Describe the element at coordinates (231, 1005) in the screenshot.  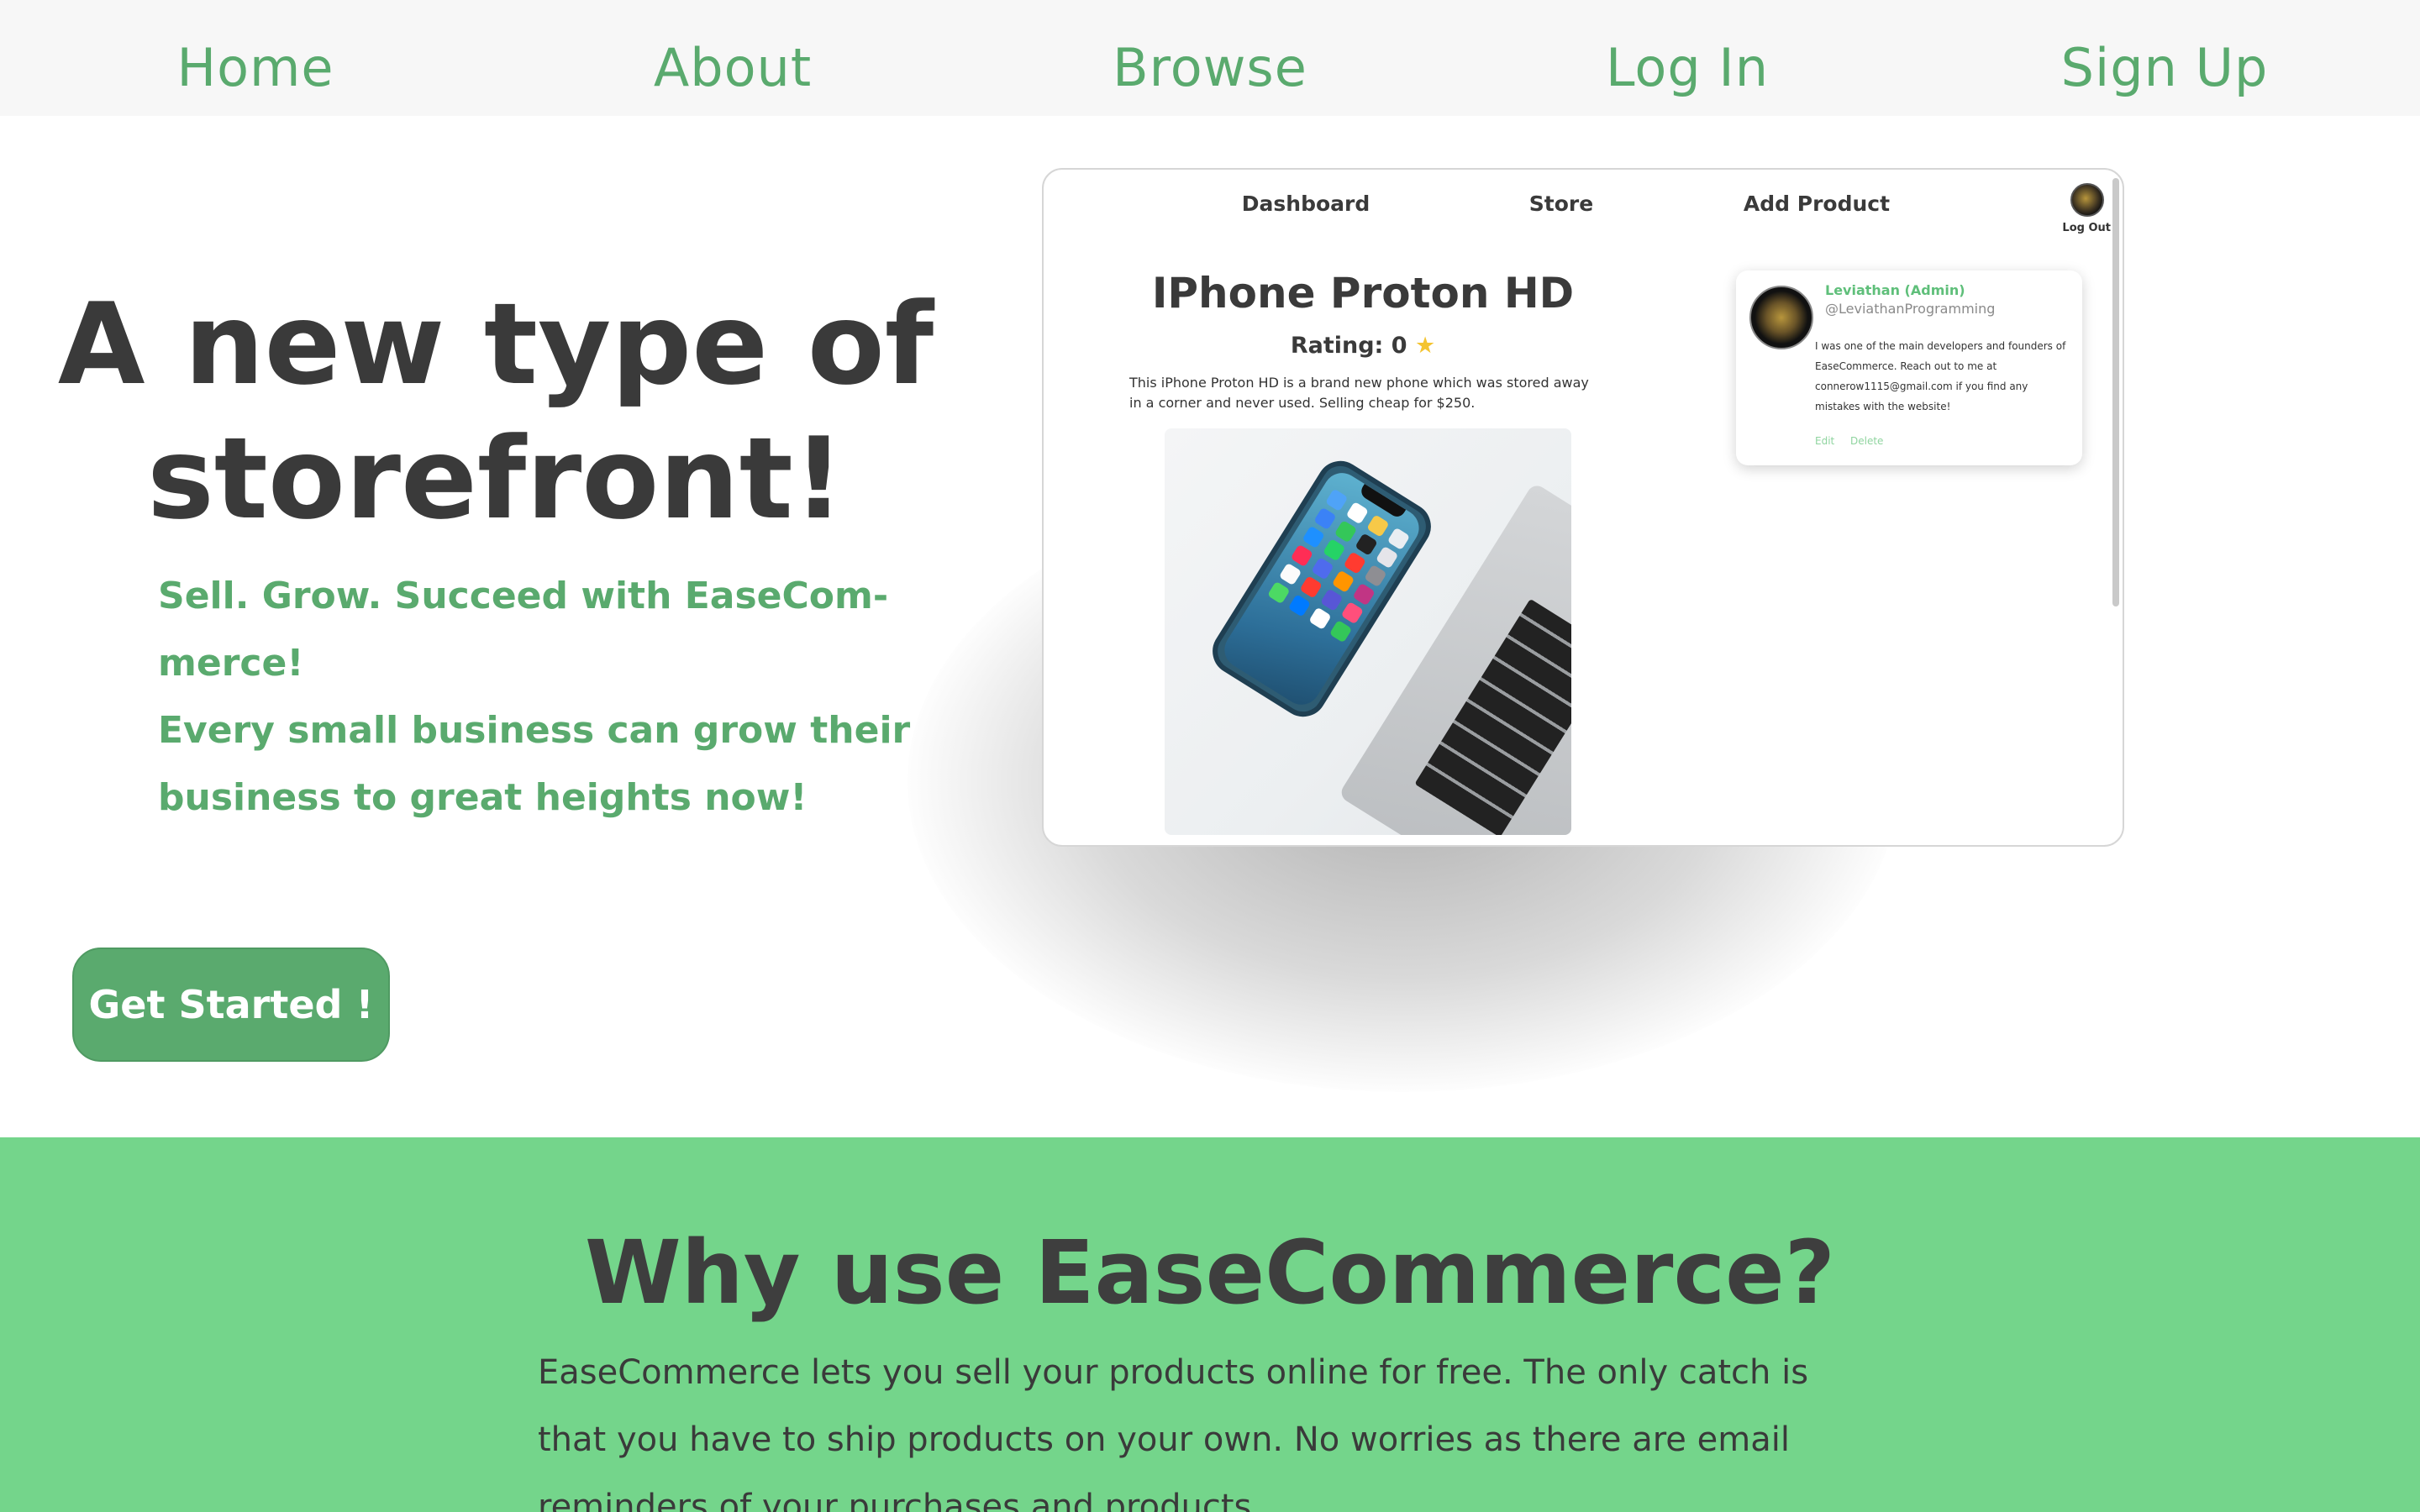
I see `get-started-button: Get Started !` at that location.